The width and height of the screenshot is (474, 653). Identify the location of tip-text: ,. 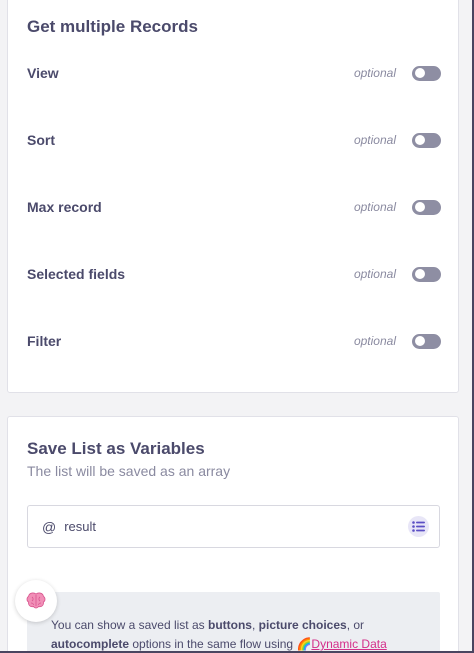
(255, 625).